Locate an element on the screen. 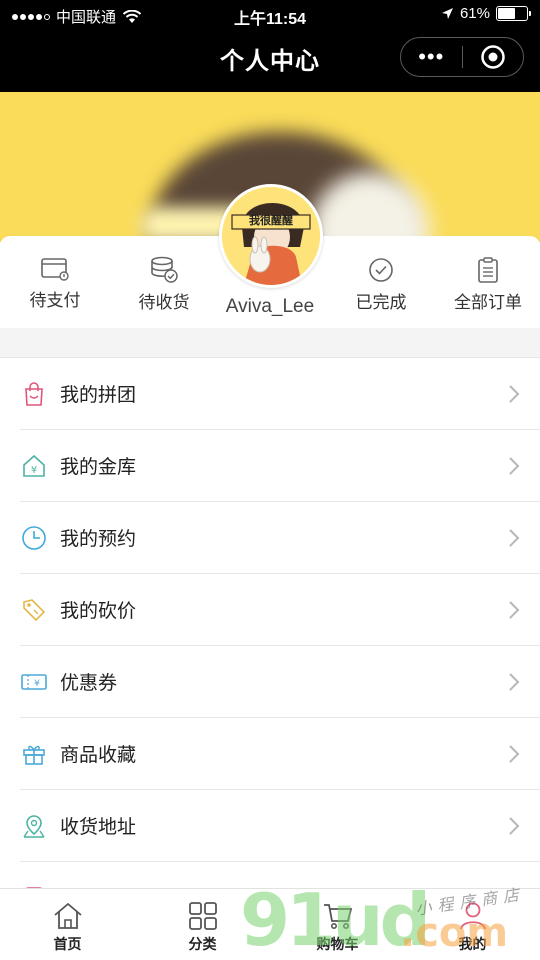 This screenshot has height=960, width=540. menu-label: 我的金库 is located at coordinates (98, 467).